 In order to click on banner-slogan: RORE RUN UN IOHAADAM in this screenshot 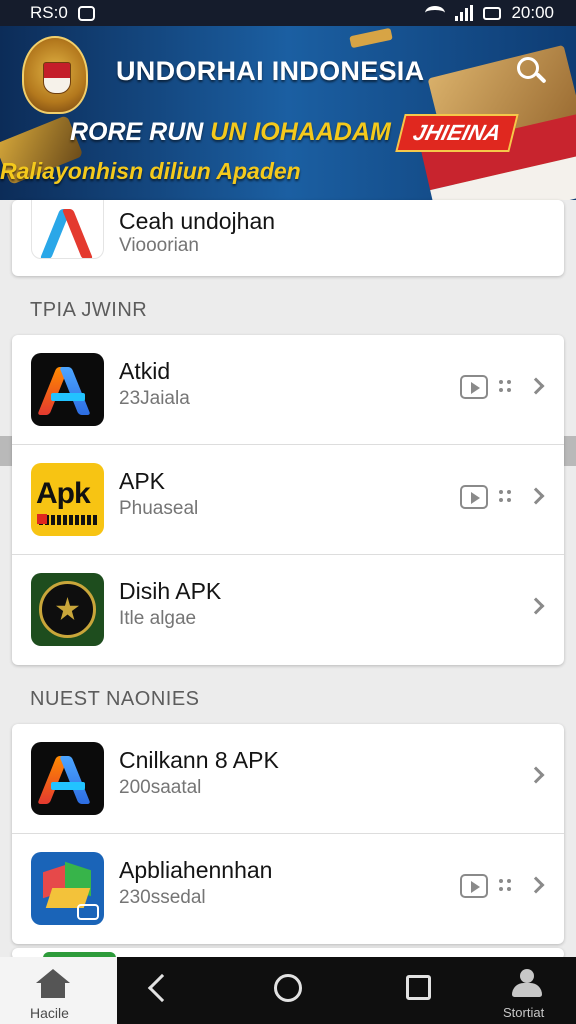, I will do `click(230, 132)`.